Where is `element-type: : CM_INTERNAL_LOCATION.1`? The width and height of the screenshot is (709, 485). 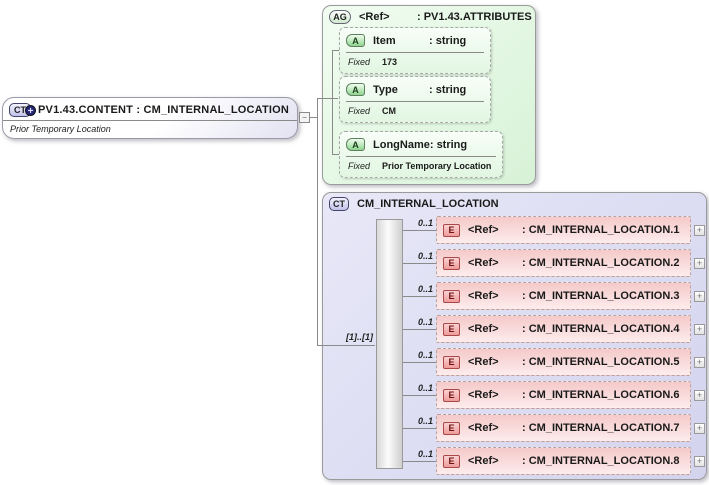
element-type: : CM_INTERNAL_LOCATION.1 is located at coordinates (601, 230).